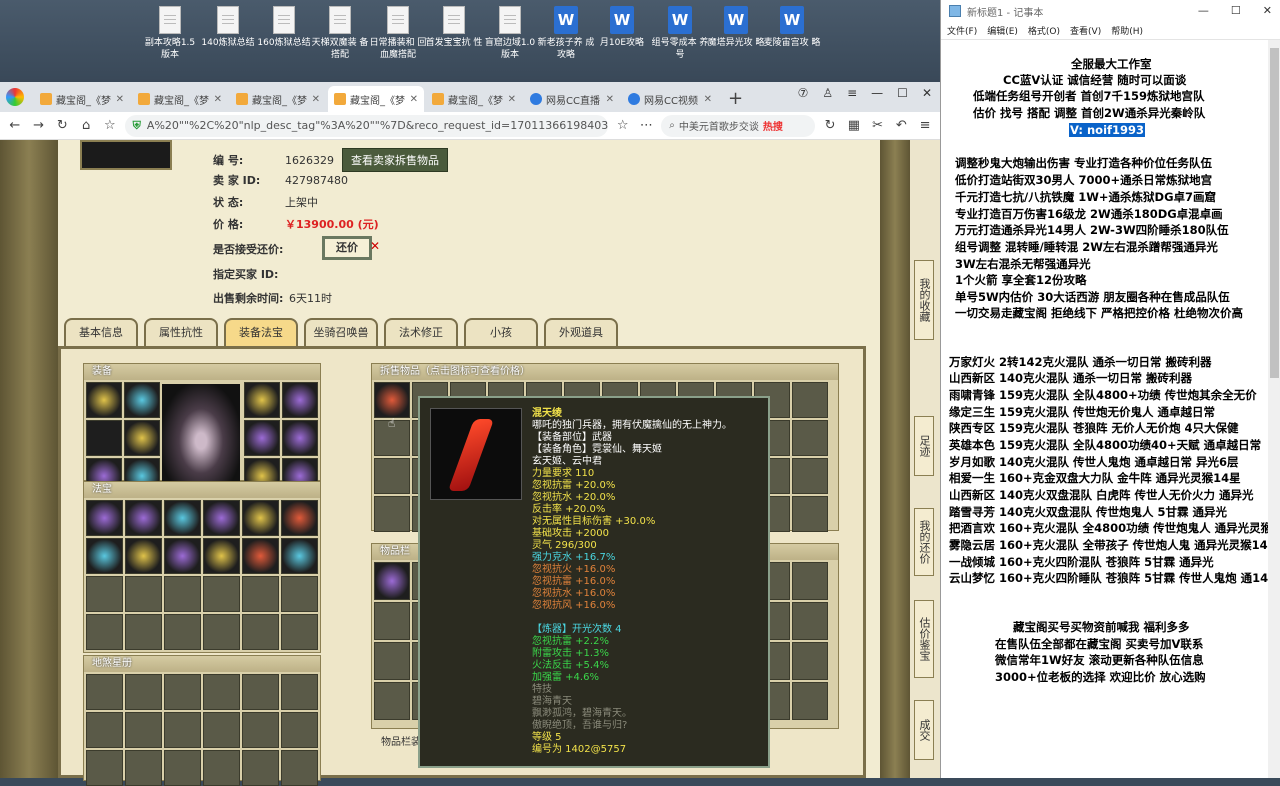  I want to click on reload-icon: ↻, so click(62, 125).